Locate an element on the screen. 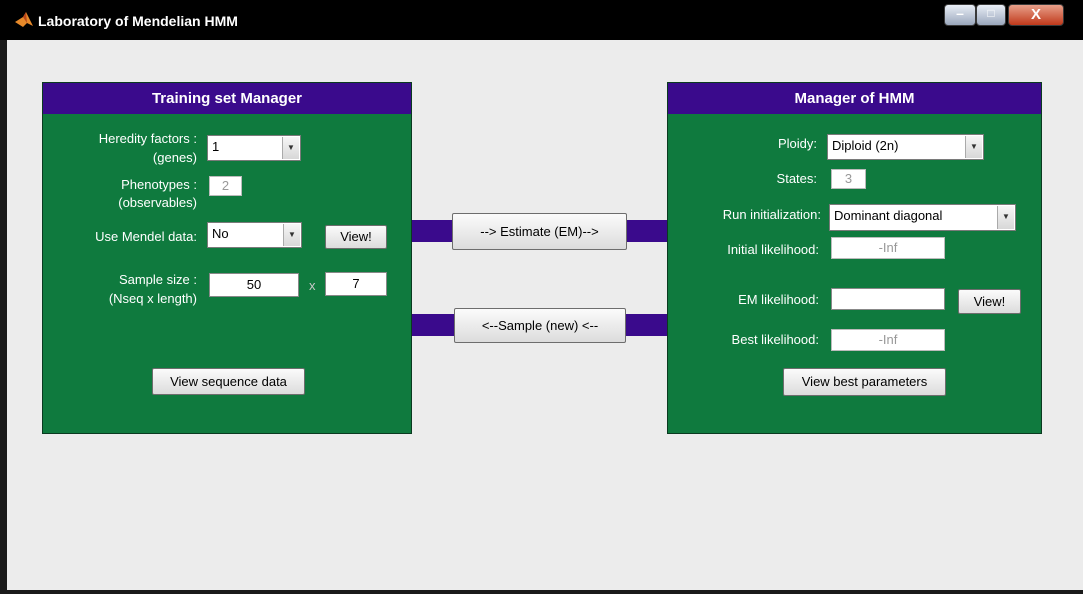 This screenshot has height=594, width=1083. window-bottom-border is located at coordinates (541, 592).